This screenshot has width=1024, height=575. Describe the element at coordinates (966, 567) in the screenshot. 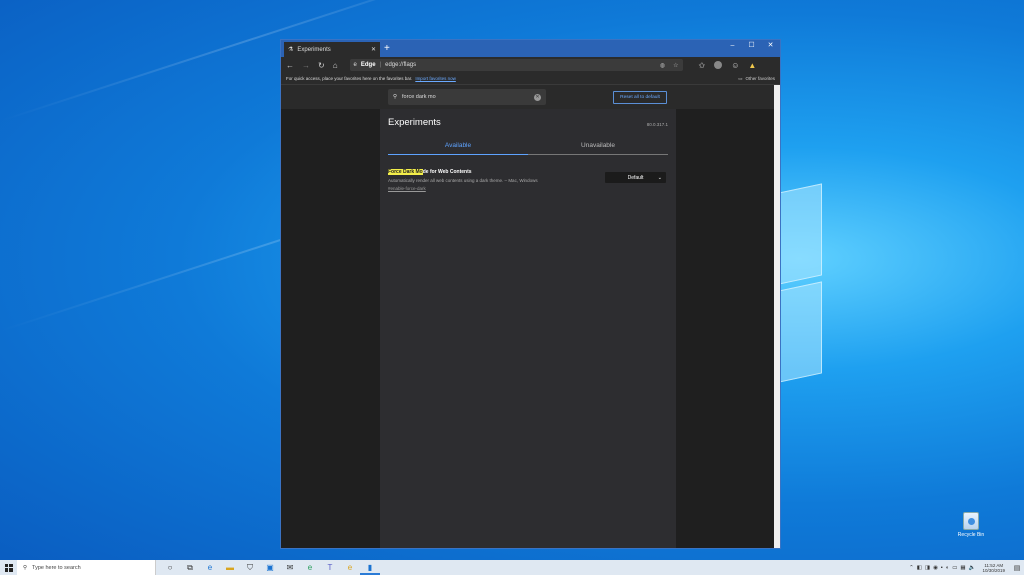

I see `system-tray: ⌃ ◧ ◨ ◉ ▪ ◐ ▭ ▦ 🔈 11:52 AM 10/30/2019 ▤` at that location.